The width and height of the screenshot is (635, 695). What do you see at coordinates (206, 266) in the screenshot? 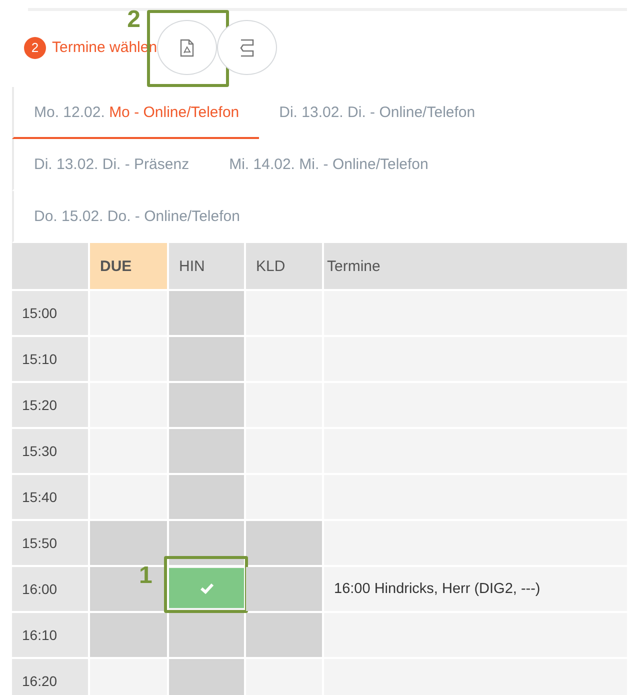
I see `column-header: HIN` at bounding box center [206, 266].